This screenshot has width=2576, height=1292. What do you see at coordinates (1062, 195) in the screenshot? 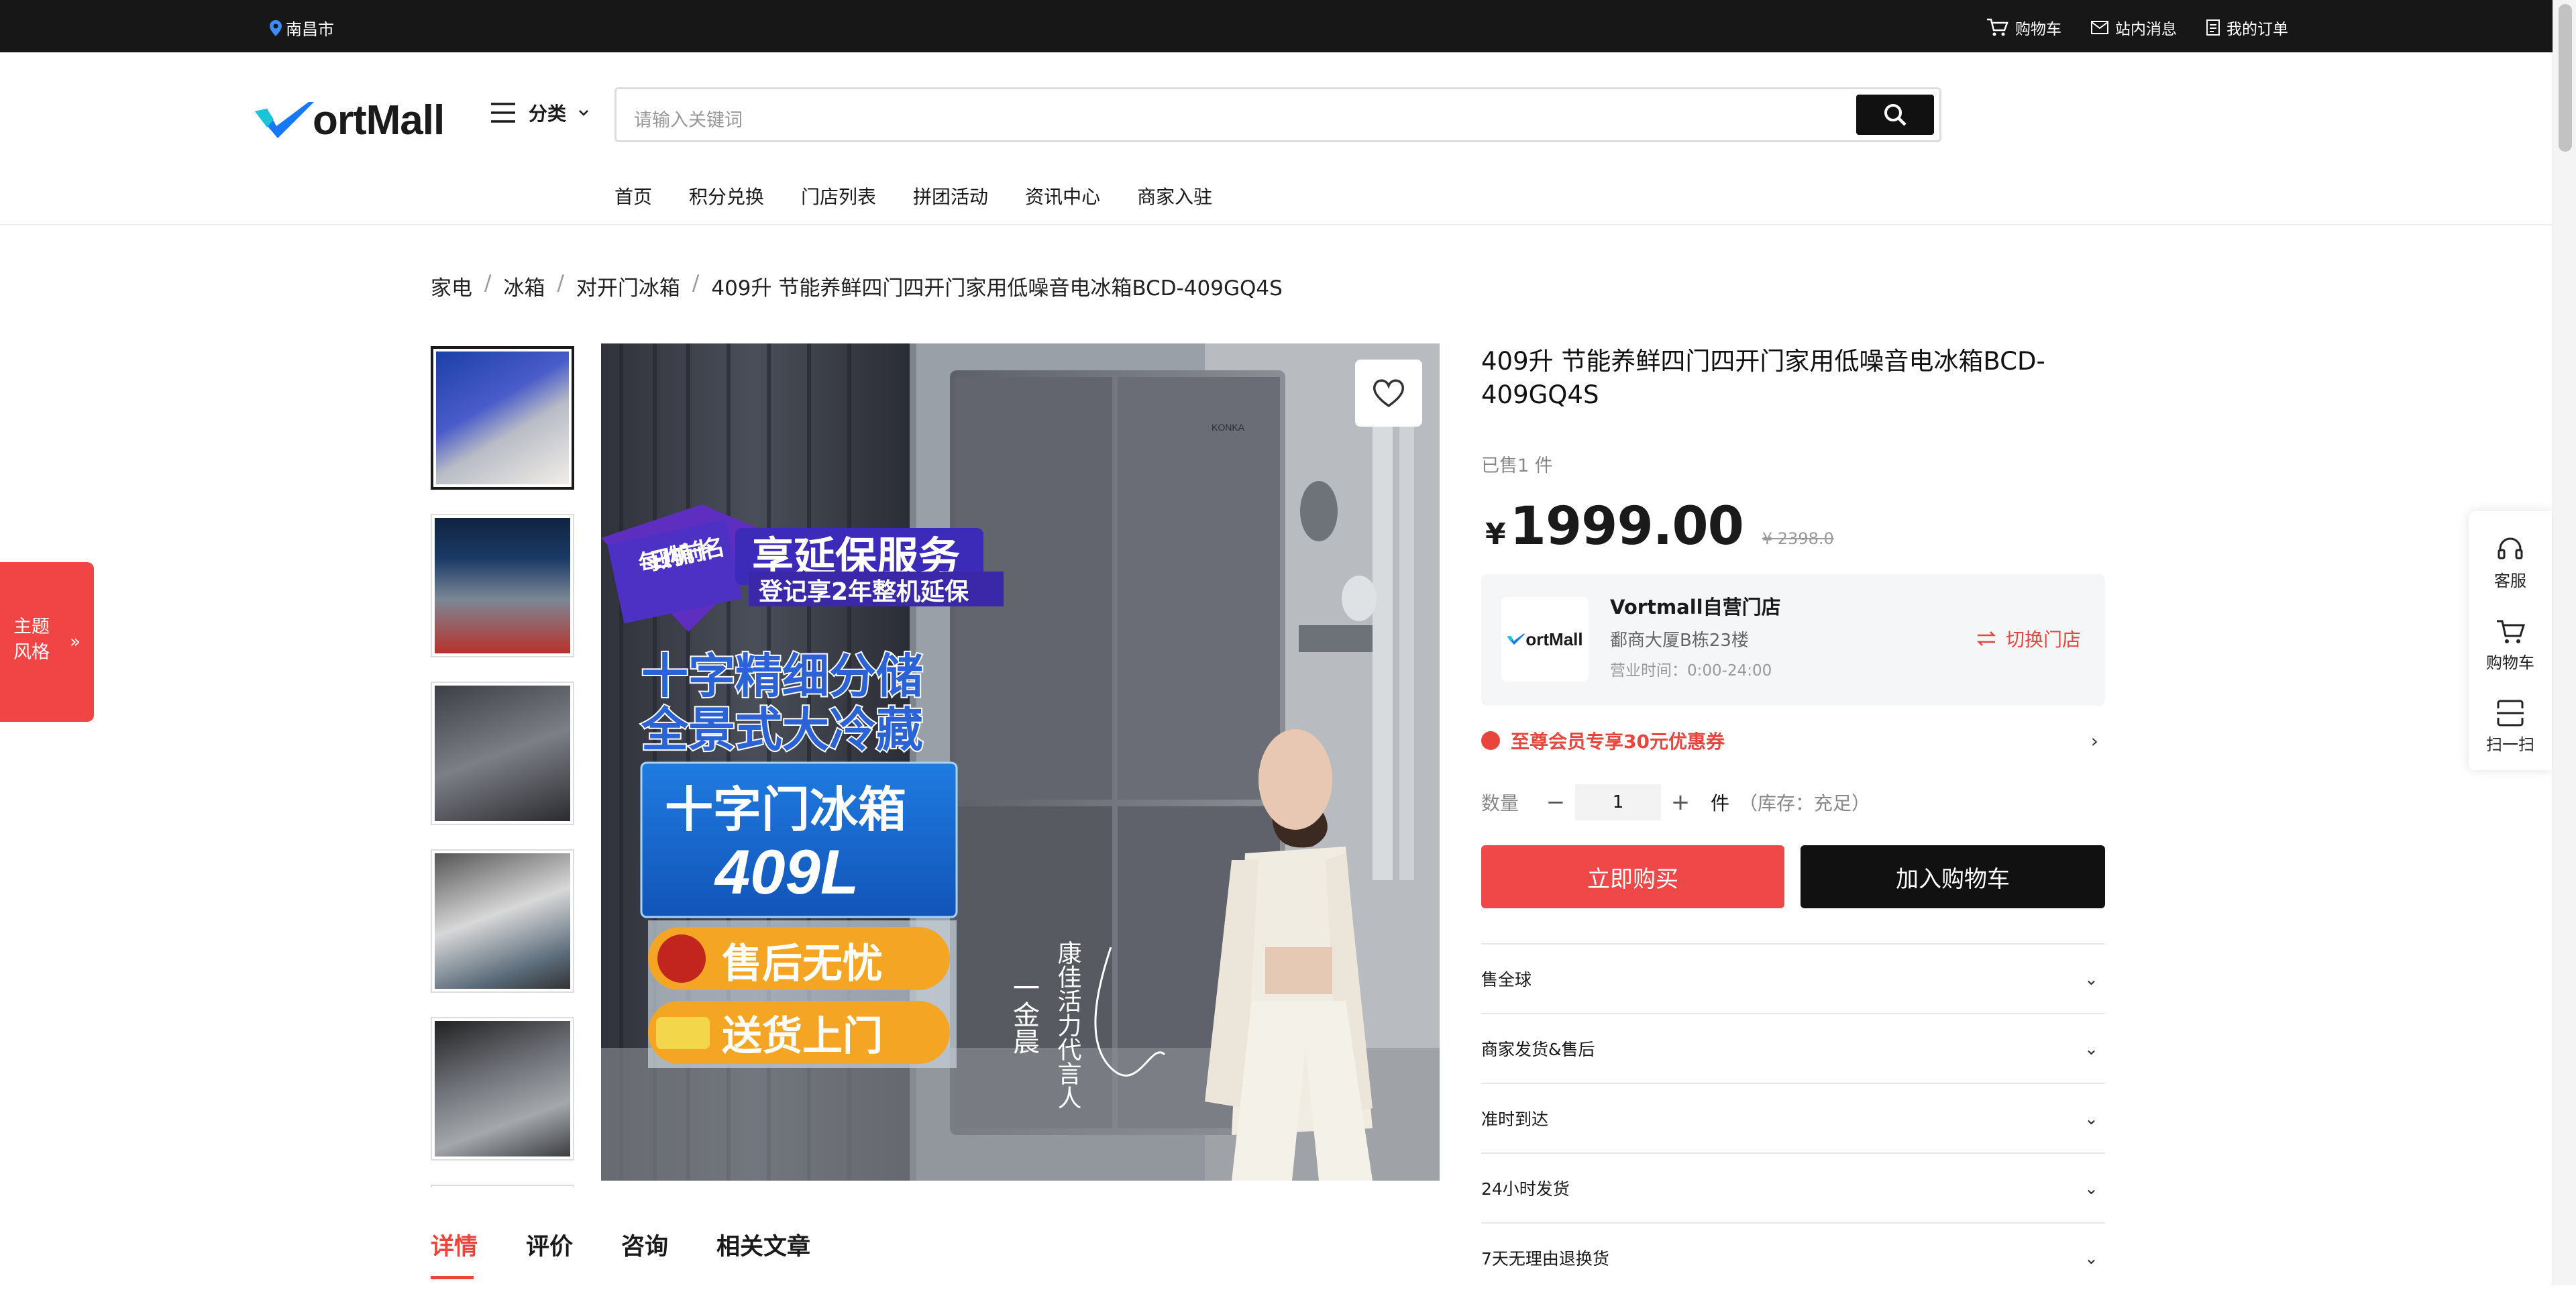
I see `nav-item-news: 资讯中心` at bounding box center [1062, 195].